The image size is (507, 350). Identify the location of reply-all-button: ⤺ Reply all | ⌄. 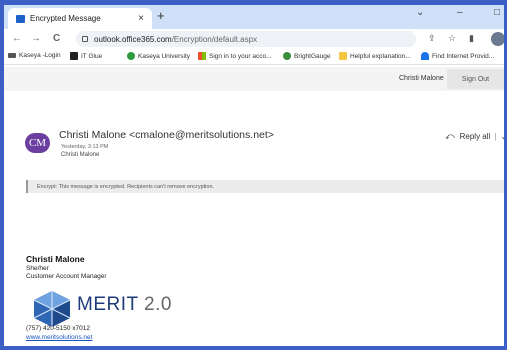
(474, 136).